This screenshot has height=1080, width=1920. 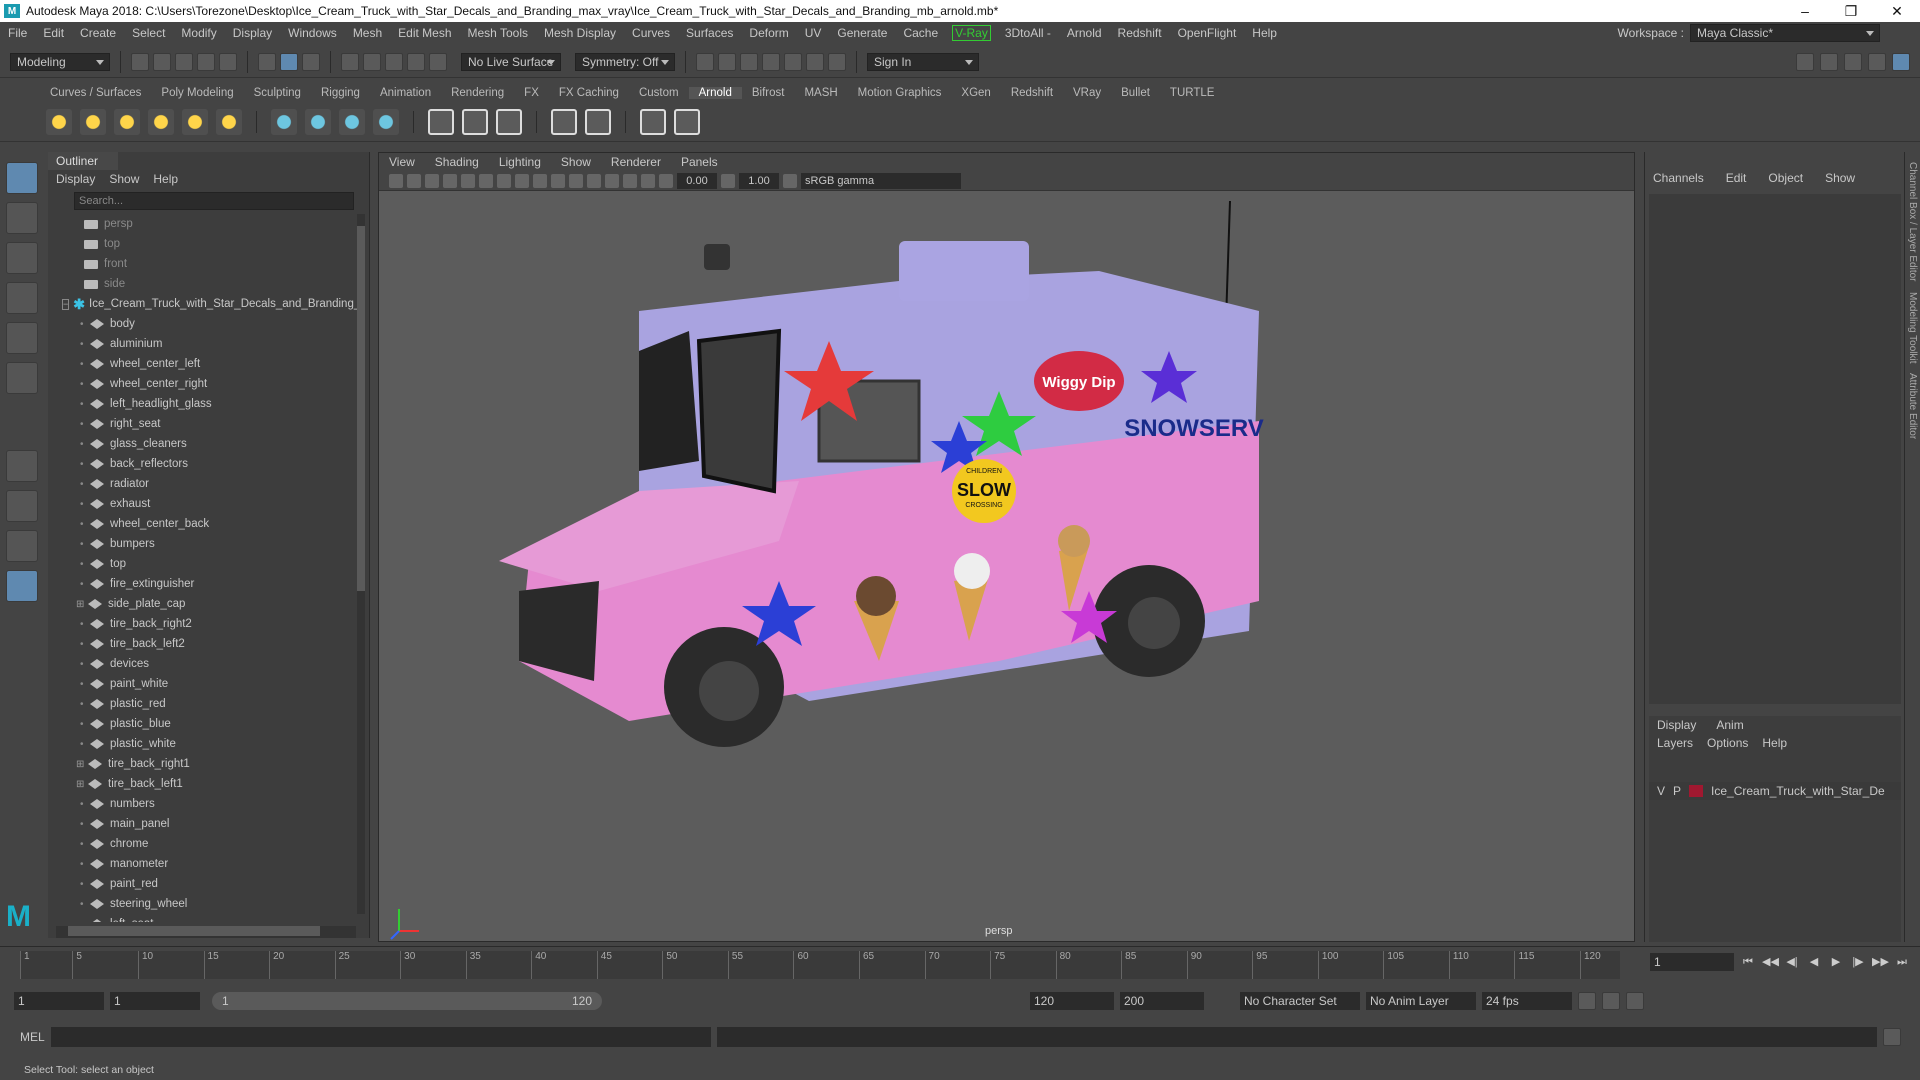 What do you see at coordinates (284, 121) in the screenshot?
I see `standin-icon` at bounding box center [284, 121].